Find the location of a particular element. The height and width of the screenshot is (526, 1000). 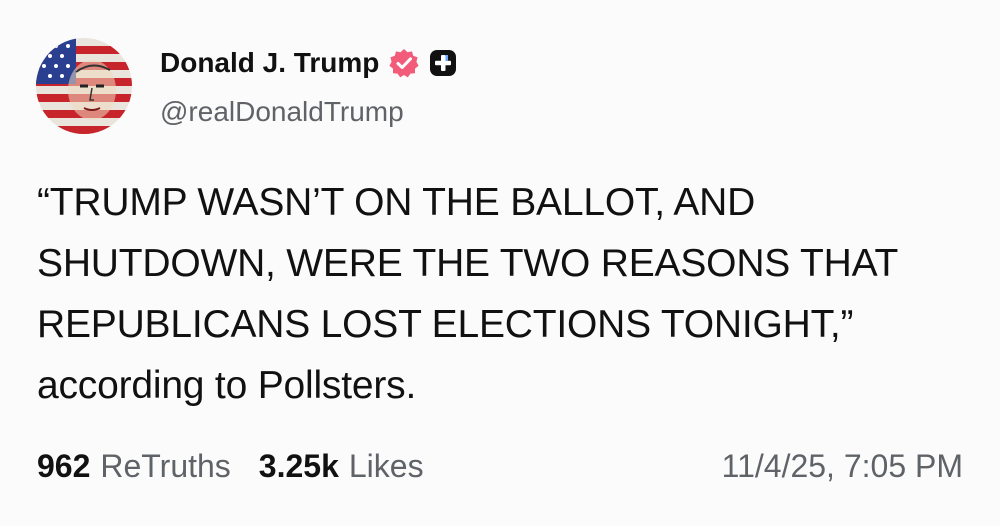

post-text-line: SHUTDOWN, WERE THE TWO REASONS THAT is located at coordinates (468, 263).